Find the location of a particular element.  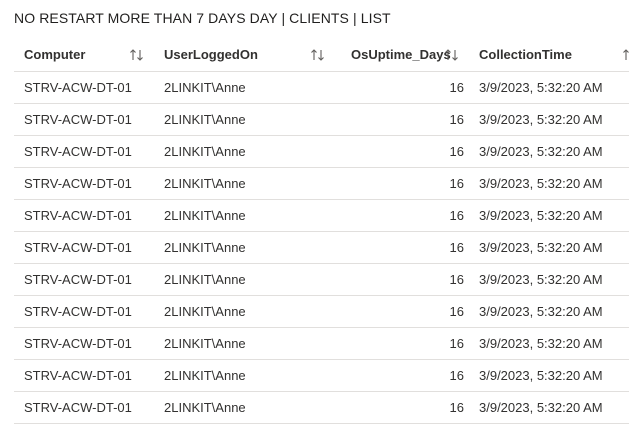

column-header-uptime: OsUptime_Days is located at coordinates (416, 54).